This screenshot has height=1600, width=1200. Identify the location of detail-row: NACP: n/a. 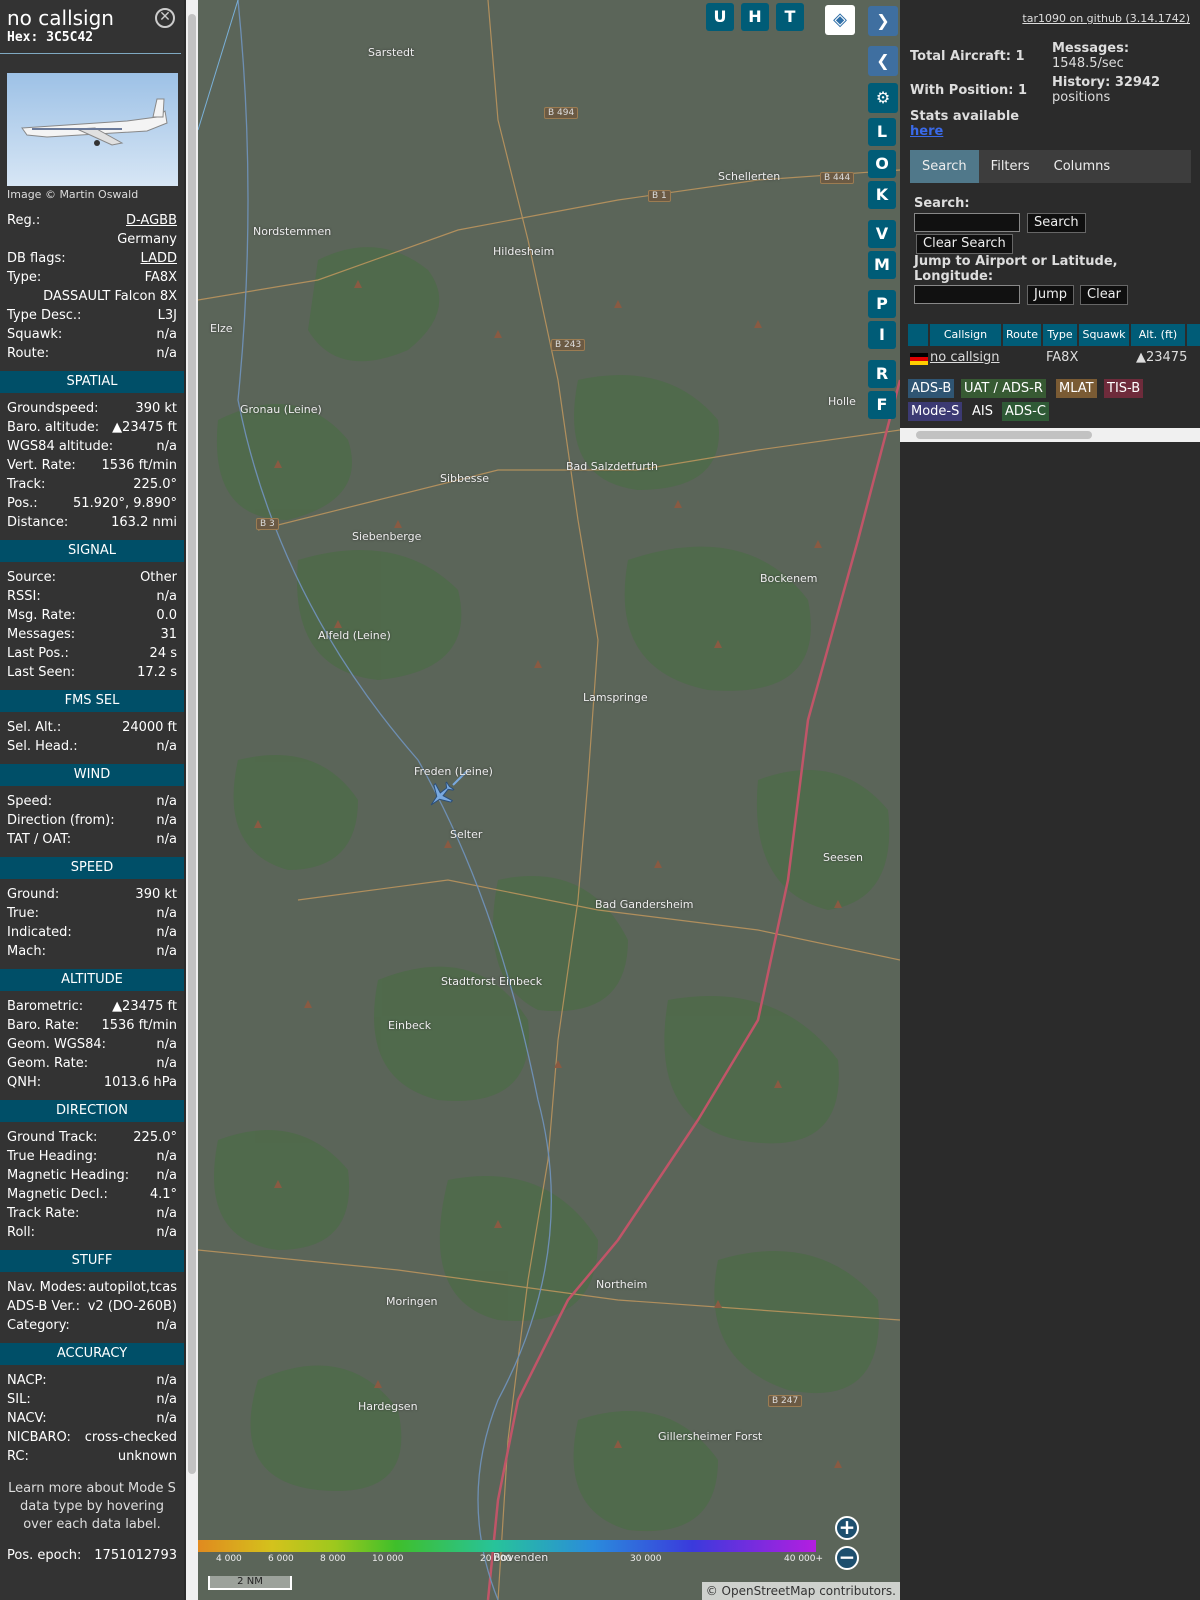
(92, 1380).